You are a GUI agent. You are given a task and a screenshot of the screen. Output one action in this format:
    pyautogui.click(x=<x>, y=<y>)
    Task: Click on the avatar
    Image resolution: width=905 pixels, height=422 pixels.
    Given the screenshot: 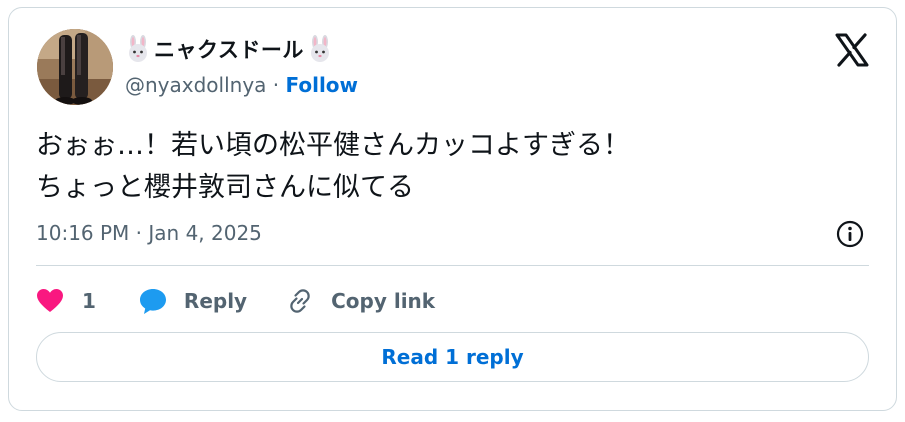 What is the action you would take?
    pyautogui.click(x=75, y=67)
    